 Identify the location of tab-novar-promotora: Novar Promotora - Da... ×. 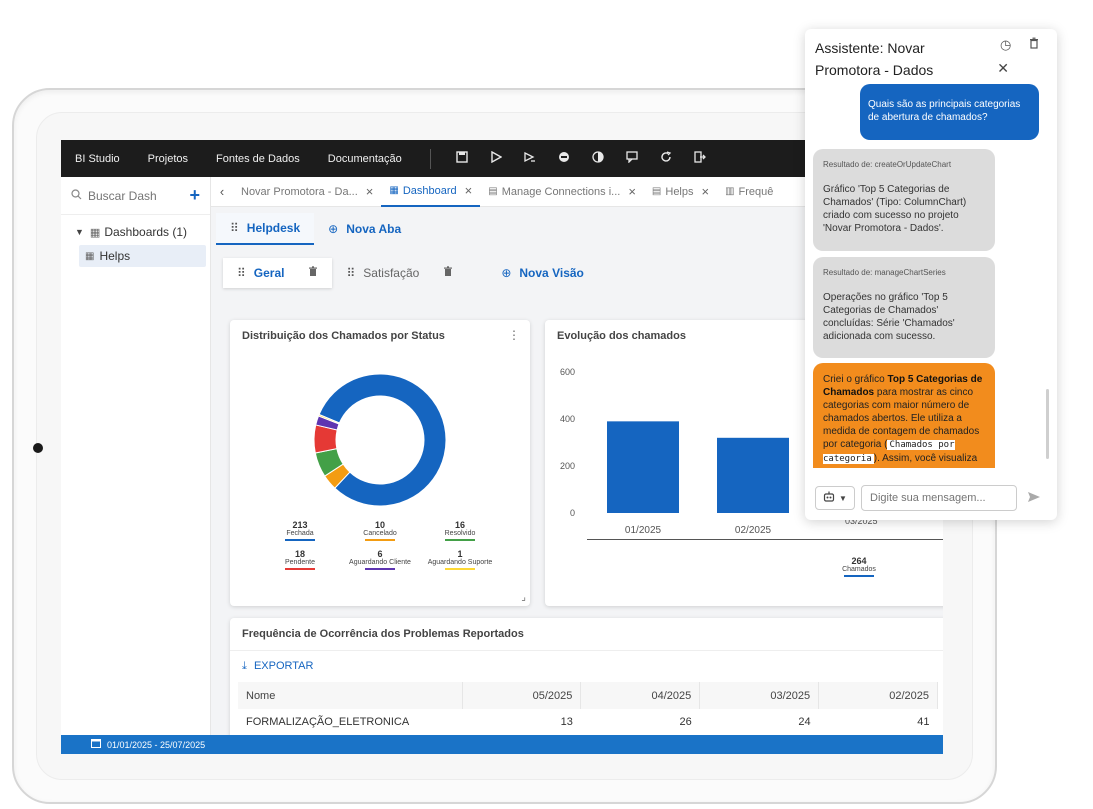
(307, 192).